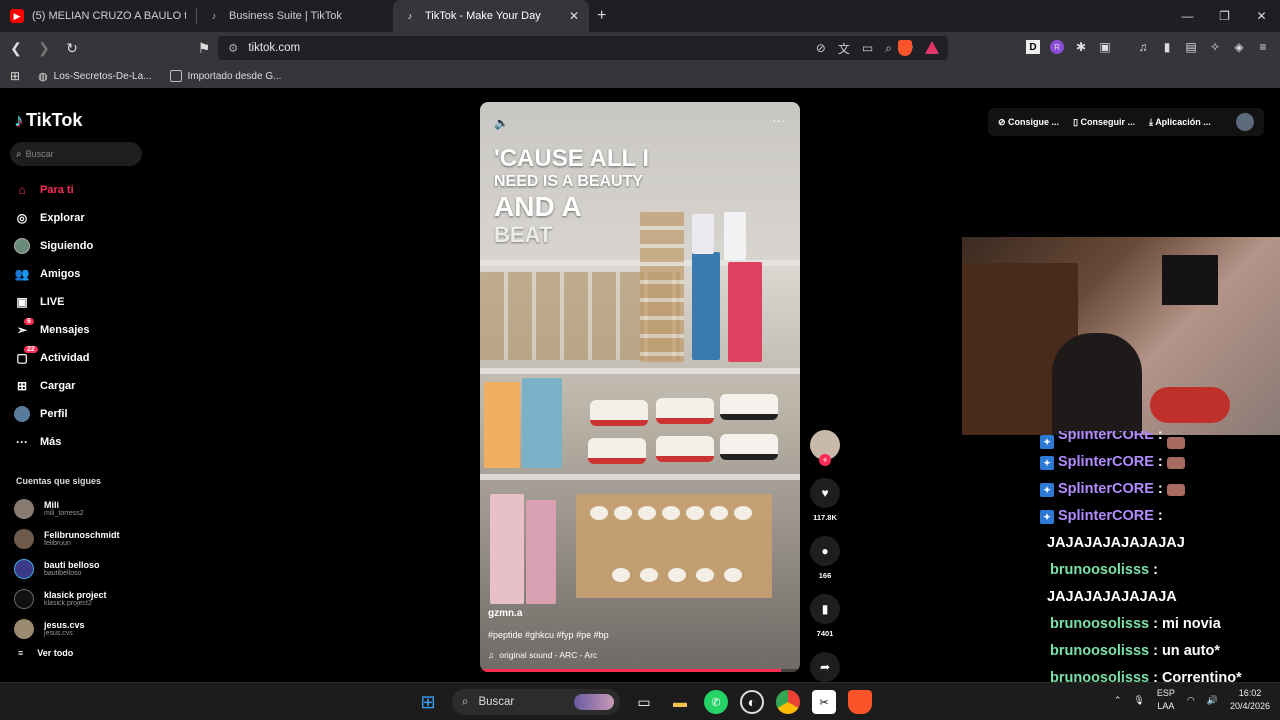  What do you see at coordinates (905, 48) in the screenshot?
I see `brave-shield-icon` at bounding box center [905, 48].